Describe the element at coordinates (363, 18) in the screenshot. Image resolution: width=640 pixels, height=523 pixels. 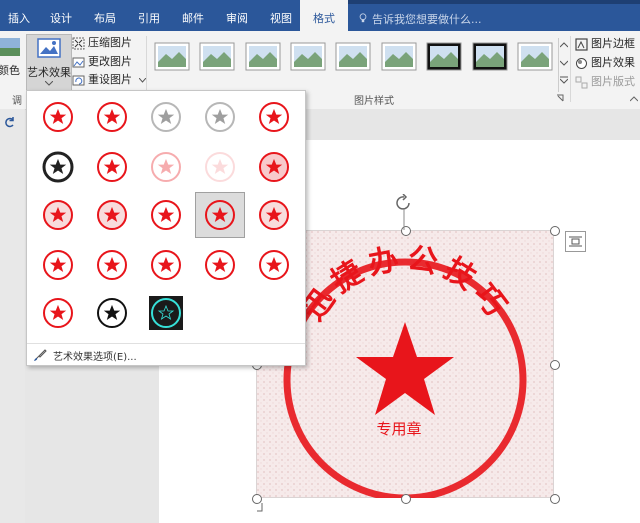
I see `lightbulb-icon` at that location.